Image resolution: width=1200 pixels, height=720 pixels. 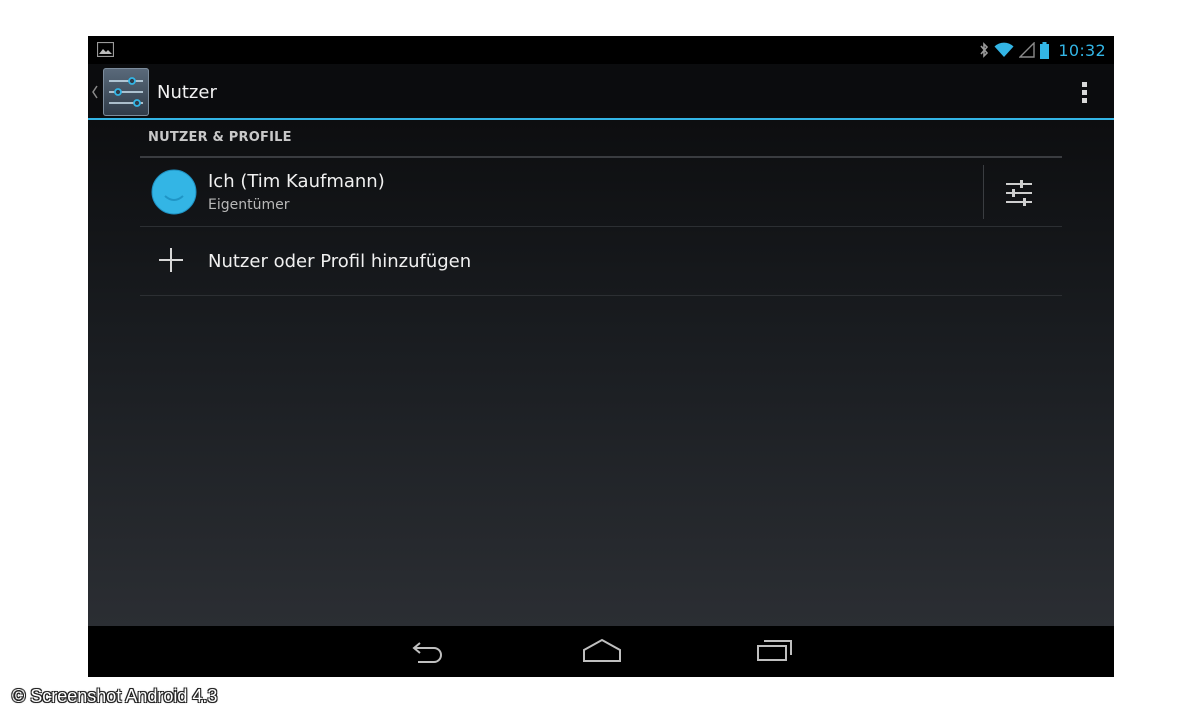 I want to click on user-settings-button, so click(x=1023, y=192).